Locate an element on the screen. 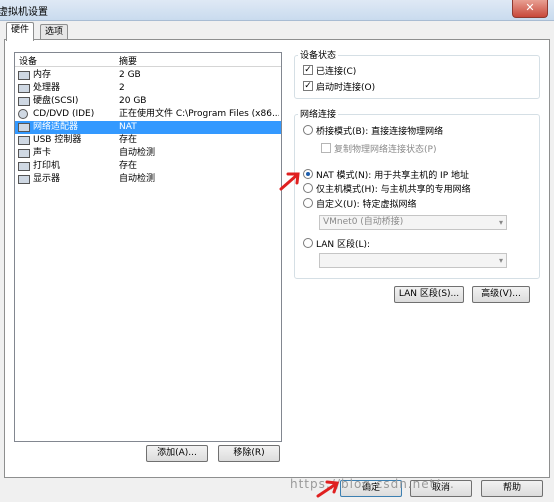 Image resolution: width=554 pixels, height=502 pixels. device-row-network-adapter: 网络适配器 NAT is located at coordinates (148, 127).